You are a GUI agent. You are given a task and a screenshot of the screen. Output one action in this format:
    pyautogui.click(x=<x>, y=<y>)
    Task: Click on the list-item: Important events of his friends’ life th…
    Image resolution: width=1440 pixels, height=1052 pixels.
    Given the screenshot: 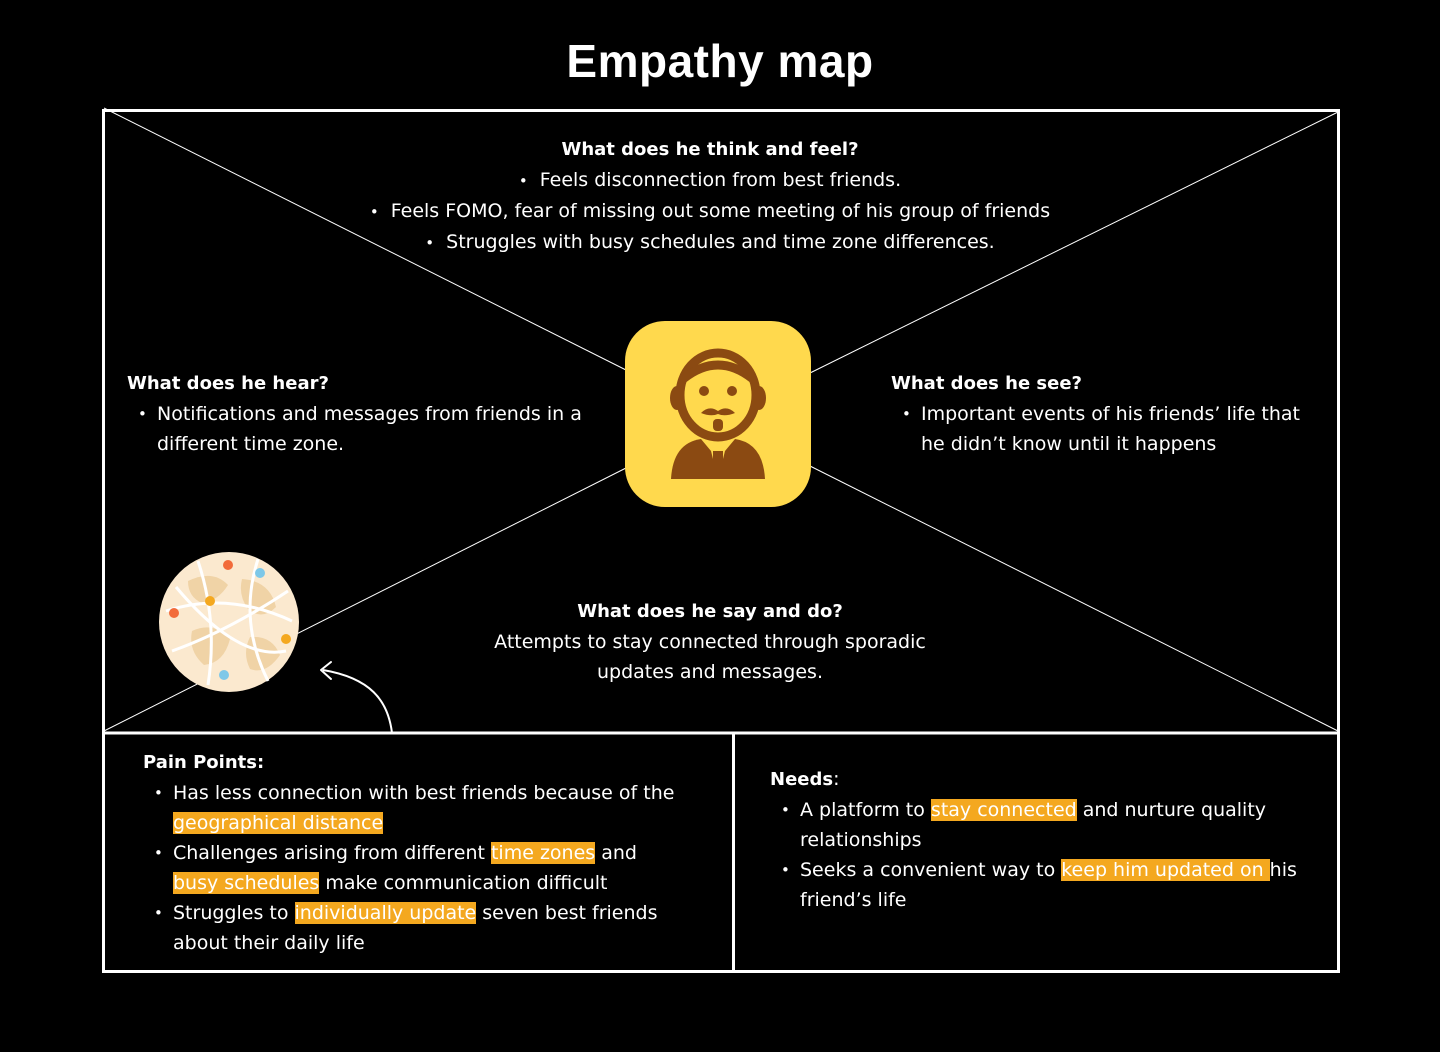 What is the action you would take?
    pyautogui.click(x=1106, y=429)
    